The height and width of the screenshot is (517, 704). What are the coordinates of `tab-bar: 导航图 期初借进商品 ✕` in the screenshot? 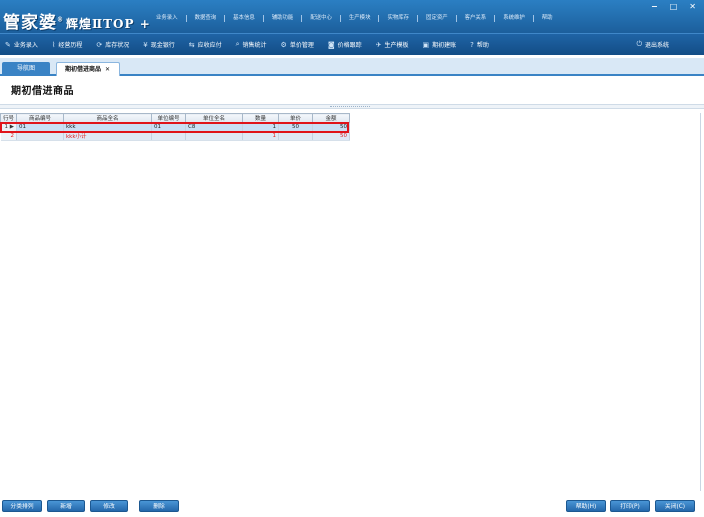 It's located at (352, 67).